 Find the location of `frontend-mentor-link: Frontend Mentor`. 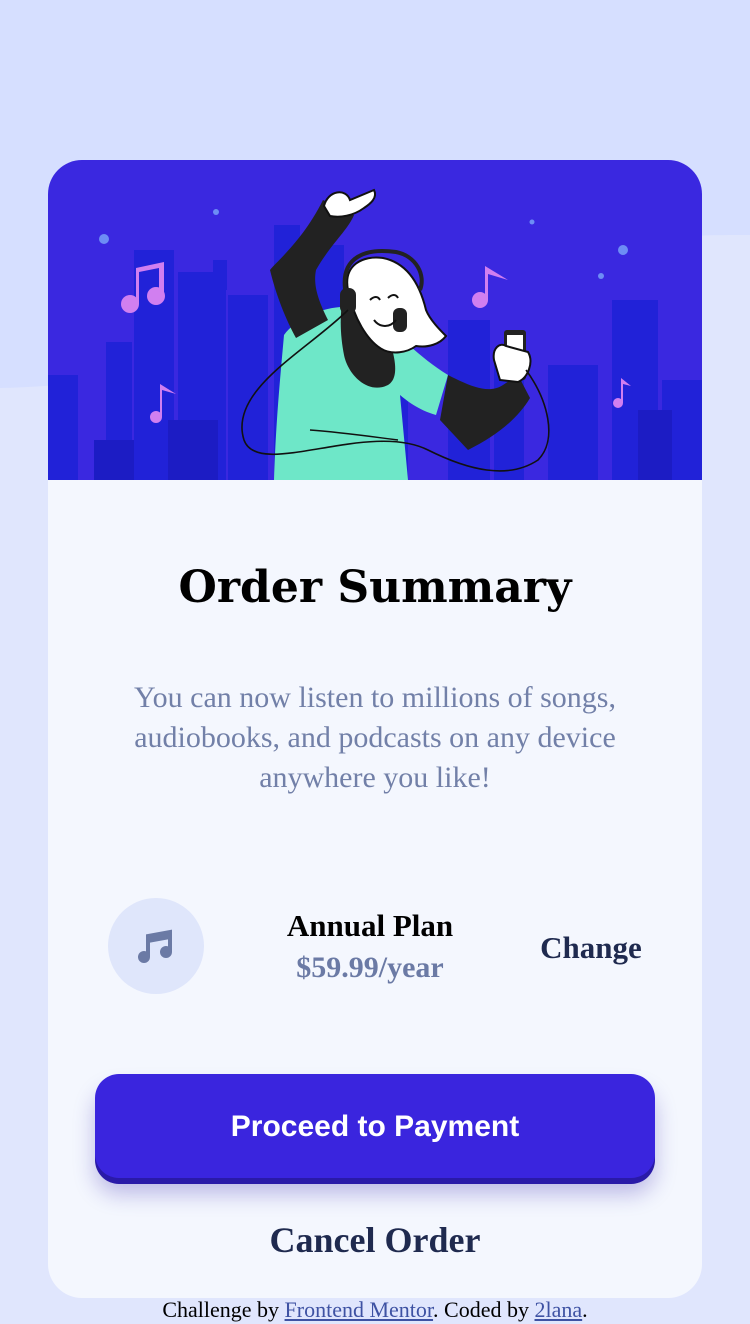

frontend-mentor-link: Frontend Mentor is located at coordinates (359, 1309).